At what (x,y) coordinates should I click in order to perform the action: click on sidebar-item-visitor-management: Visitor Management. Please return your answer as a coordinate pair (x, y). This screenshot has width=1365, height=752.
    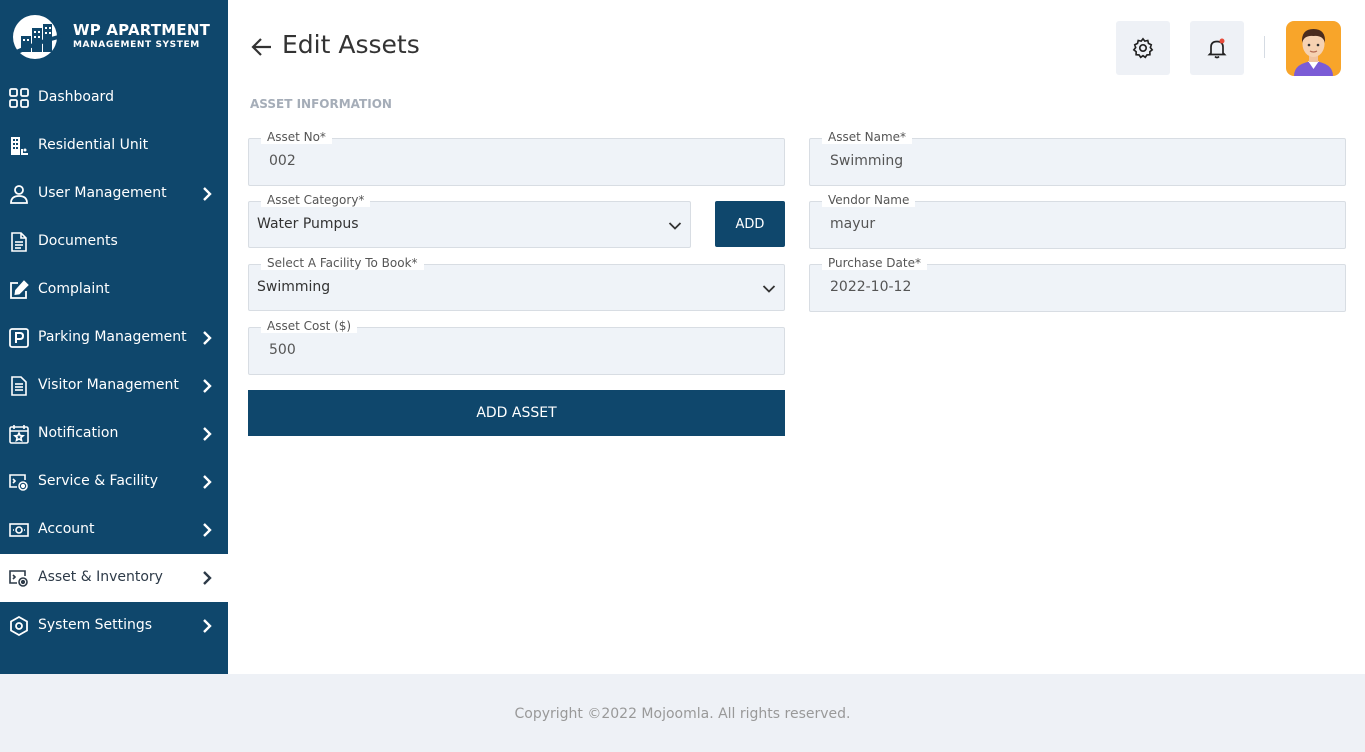
    Looking at the image, I should click on (114, 386).